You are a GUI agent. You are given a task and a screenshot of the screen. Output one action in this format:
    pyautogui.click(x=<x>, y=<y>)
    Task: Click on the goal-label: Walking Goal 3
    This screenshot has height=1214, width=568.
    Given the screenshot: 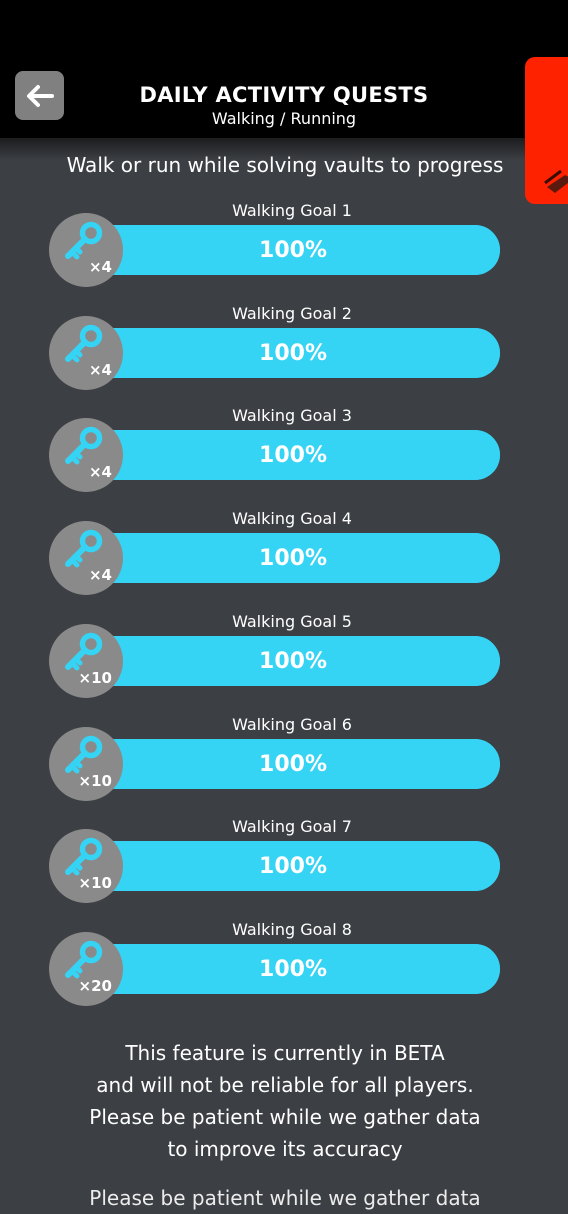 What is the action you would take?
    pyautogui.click(x=292, y=415)
    